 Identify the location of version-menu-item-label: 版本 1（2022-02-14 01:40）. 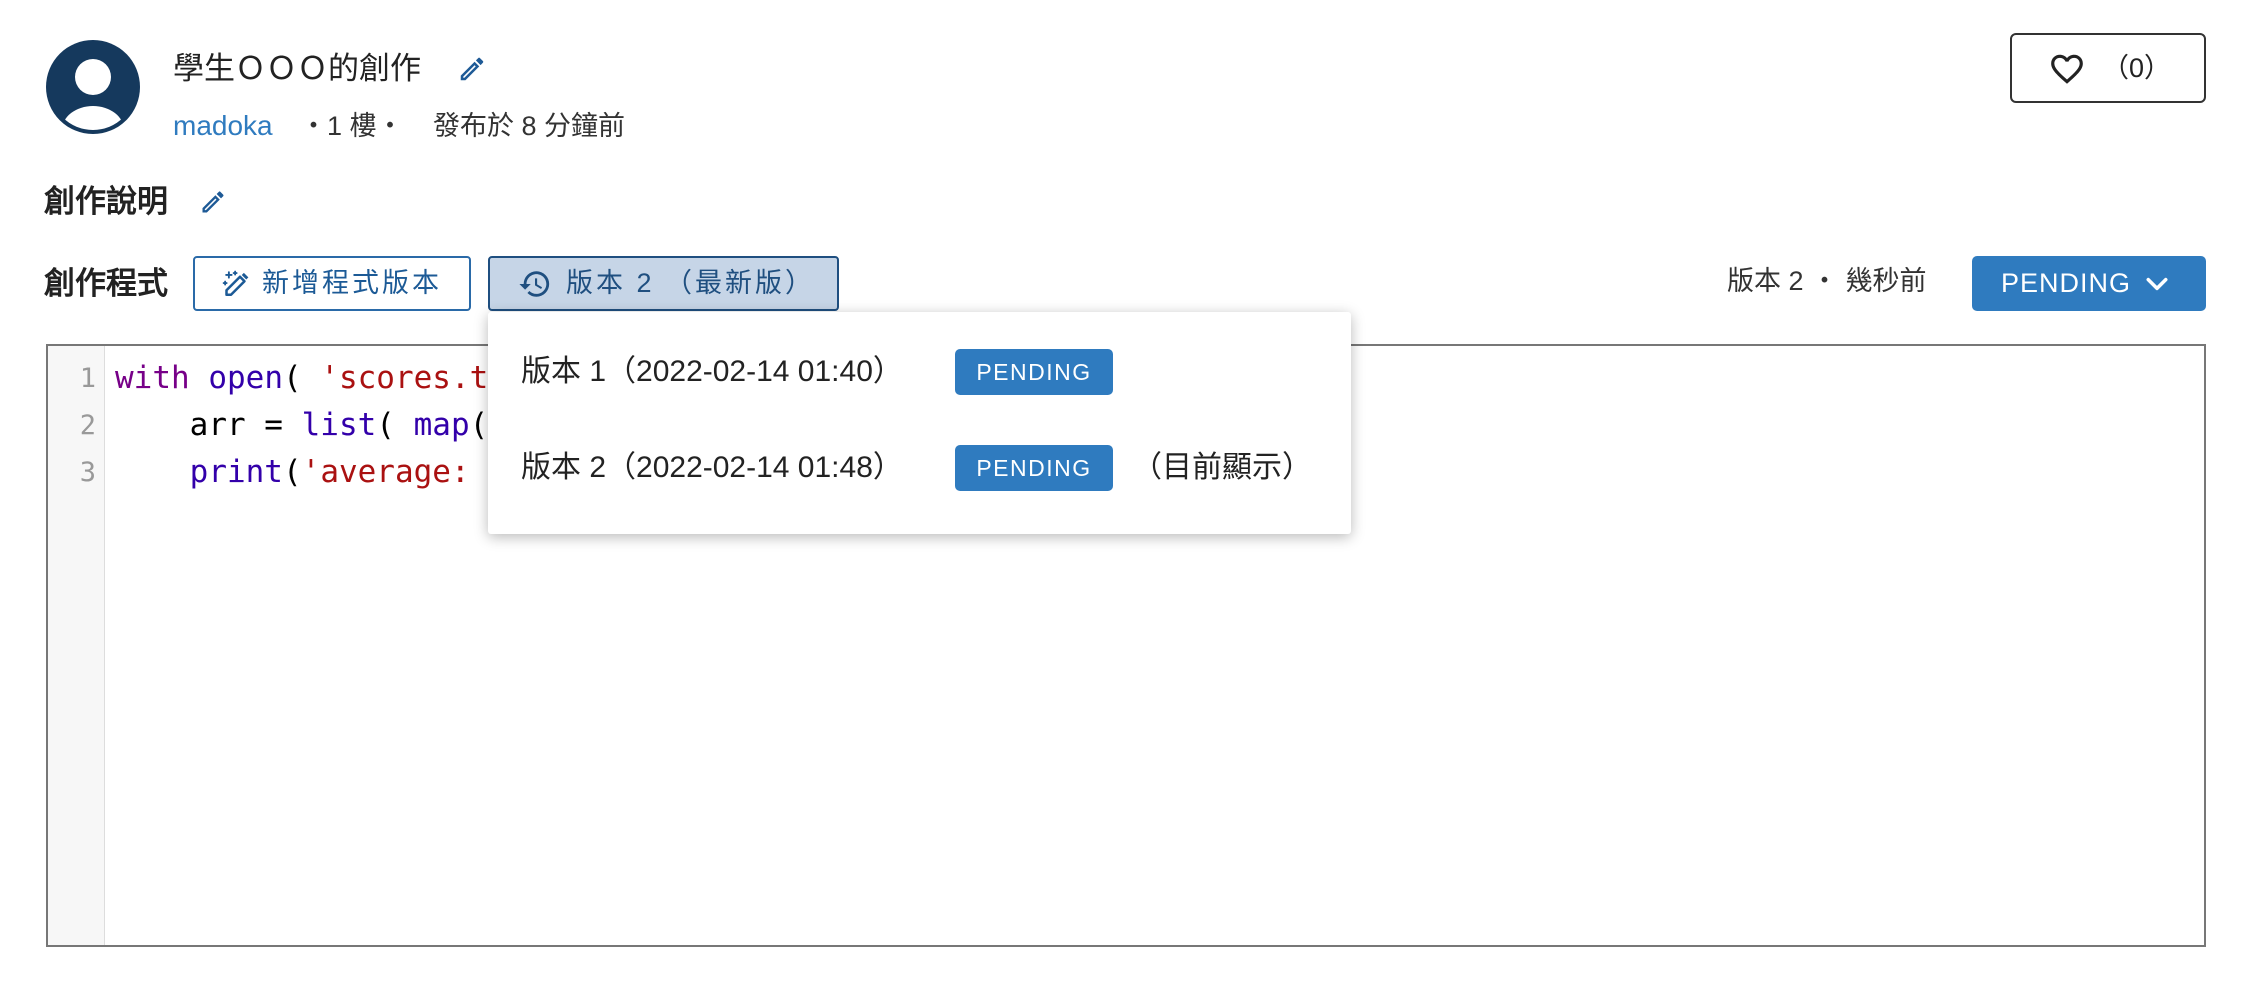
(712, 371).